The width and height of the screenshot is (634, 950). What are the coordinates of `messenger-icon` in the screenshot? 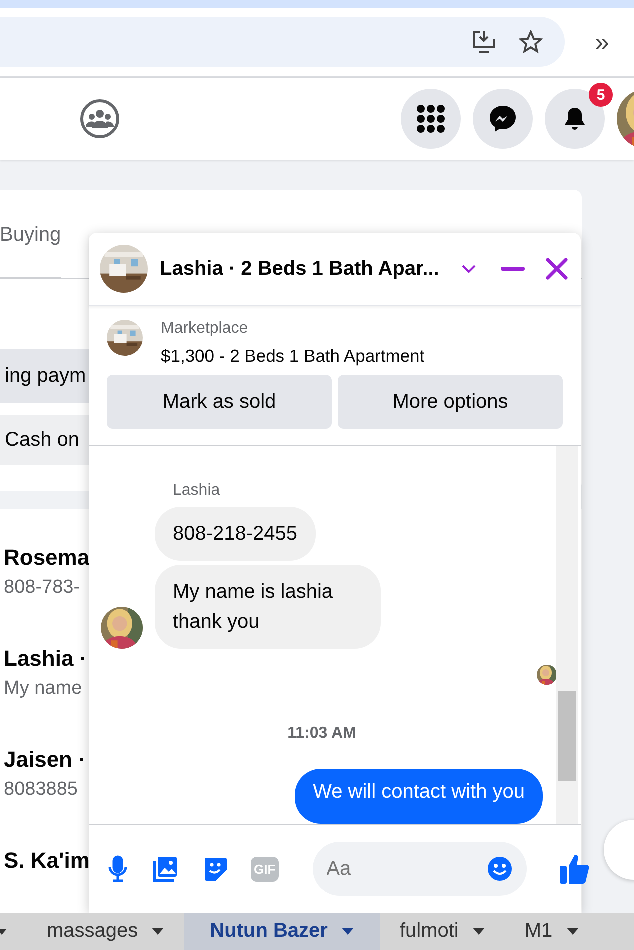 It's located at (503, 119).